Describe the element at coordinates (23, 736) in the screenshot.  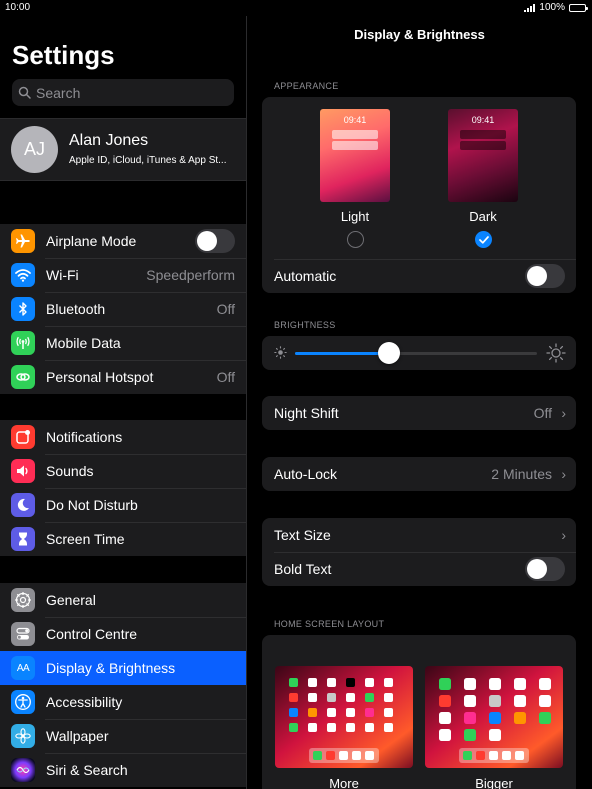
I see `flower-icon` at that location.